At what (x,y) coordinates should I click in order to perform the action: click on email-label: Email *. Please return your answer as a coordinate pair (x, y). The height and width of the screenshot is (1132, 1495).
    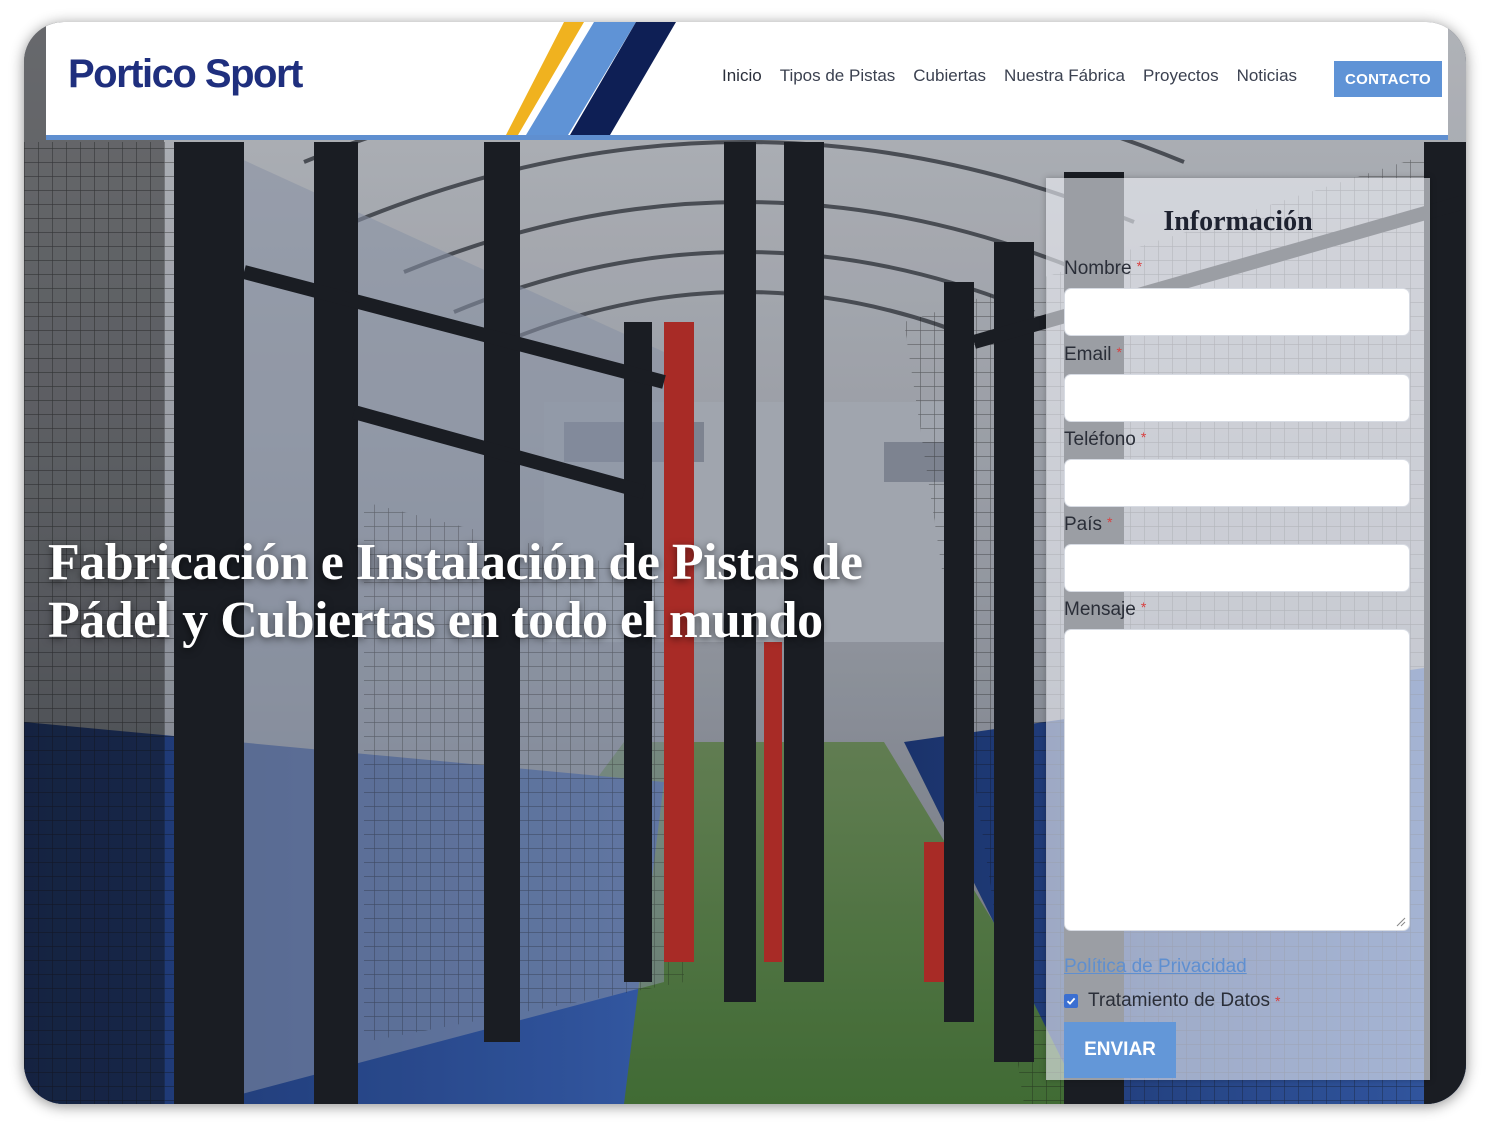
    Looking at the image, I should click on (1093, 355).